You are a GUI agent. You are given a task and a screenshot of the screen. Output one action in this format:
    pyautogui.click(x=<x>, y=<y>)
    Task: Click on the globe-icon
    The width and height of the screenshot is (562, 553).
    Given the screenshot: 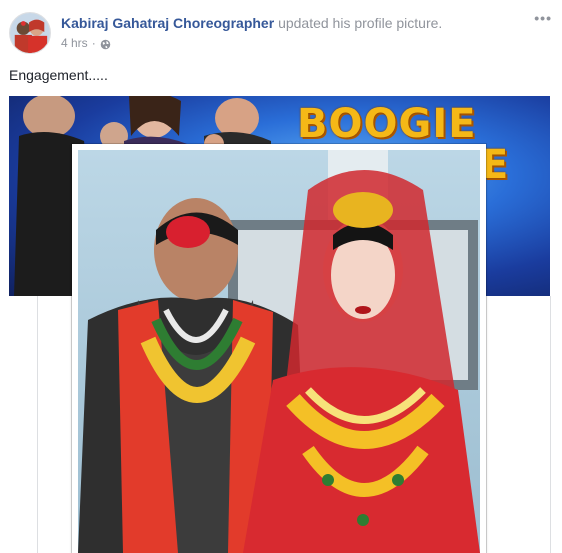 What is the action you would take?
    pyautogui.click(x=105, y=43)
    